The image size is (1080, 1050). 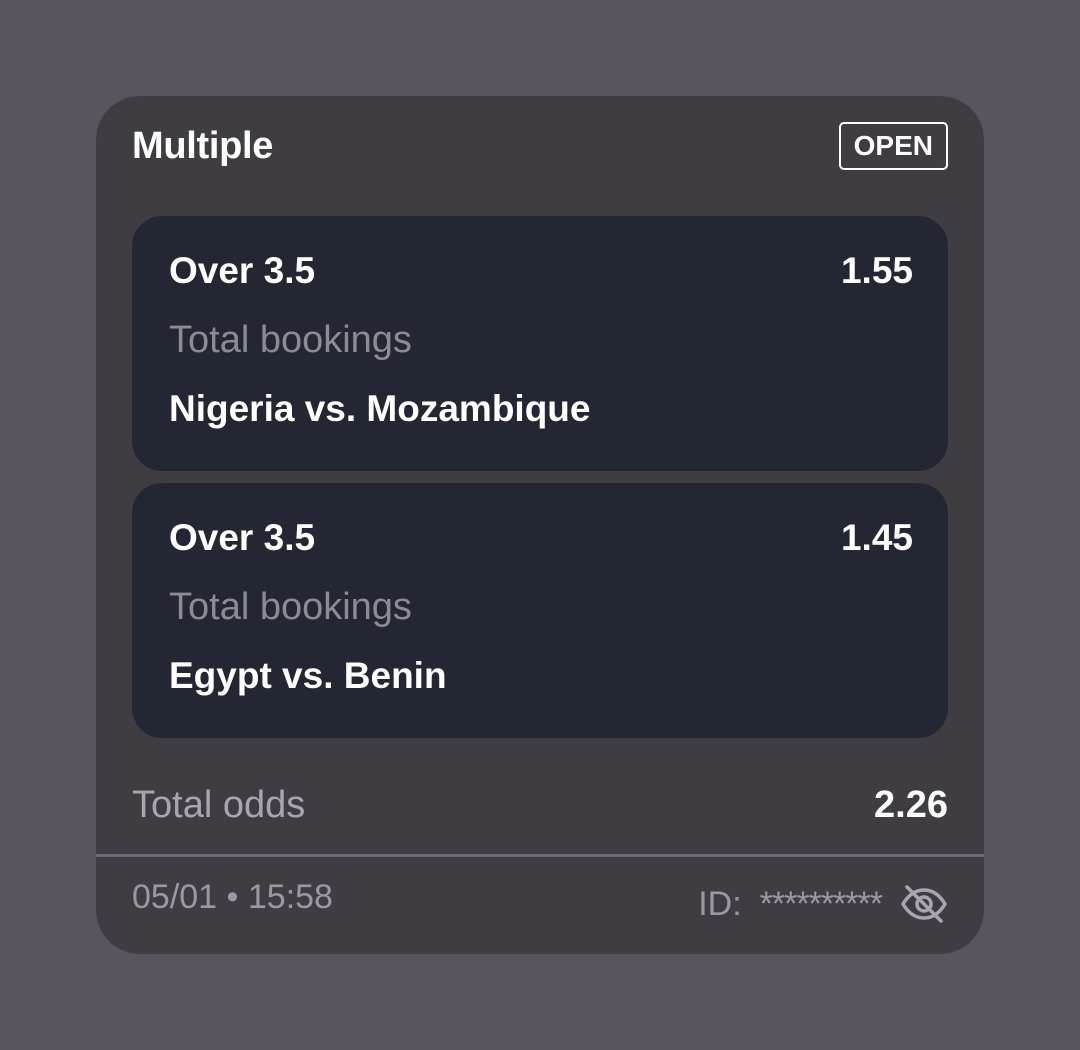 I want to click on bet-id-value: **********, so click(x=821, y=903).